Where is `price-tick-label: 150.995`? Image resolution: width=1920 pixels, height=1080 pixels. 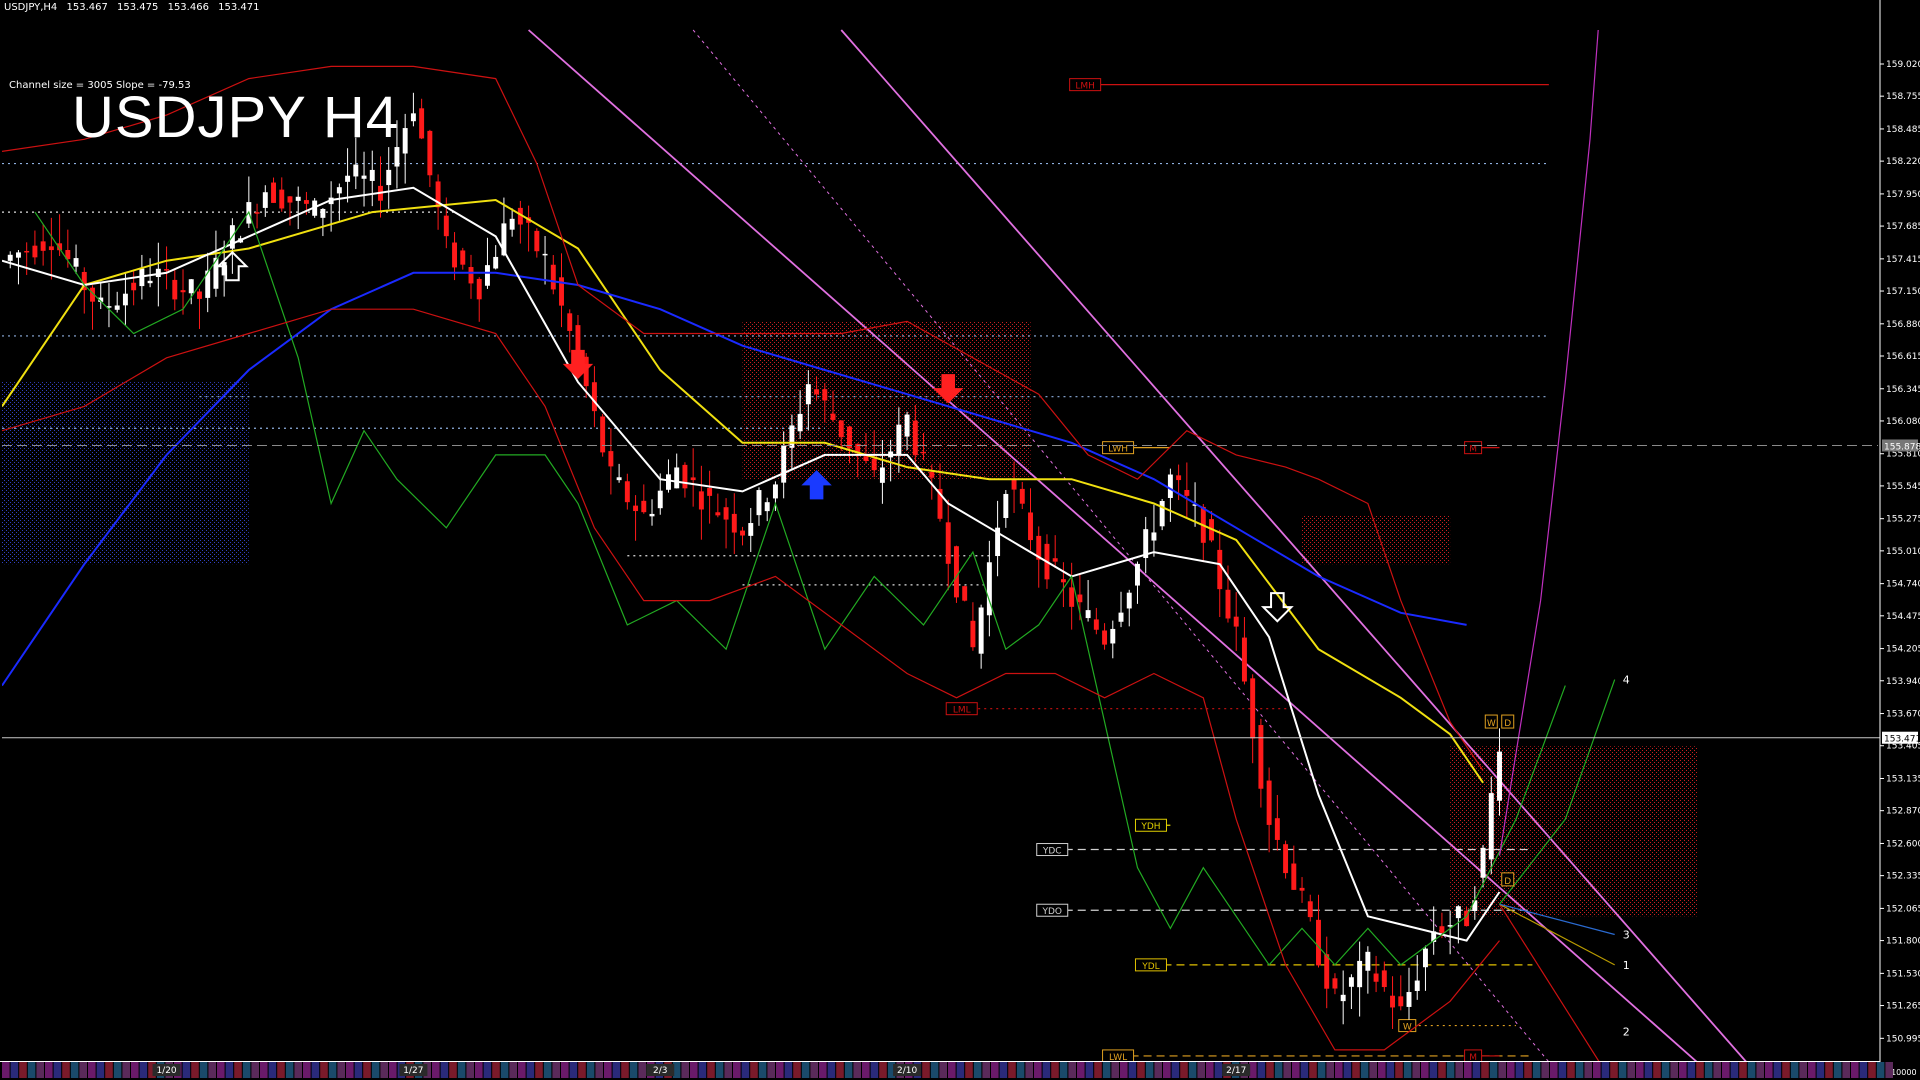
price-tick-label: 150.995 is located at coordinates (1903, 1039).